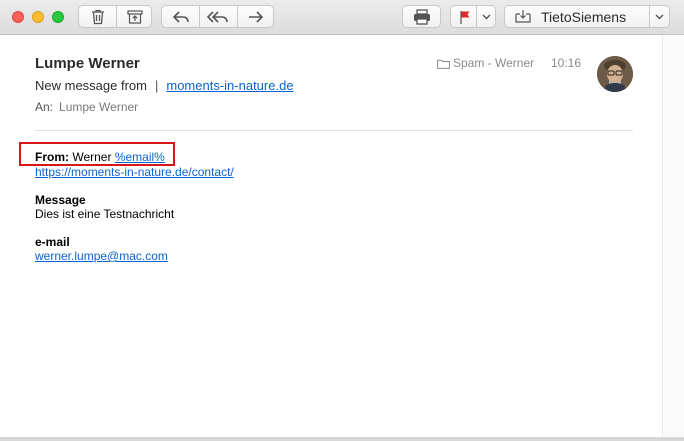  What do you see at coordinates (566, 63) in the screenshot?
I see `message-time: 10:16` at bounding box center [566, 63].